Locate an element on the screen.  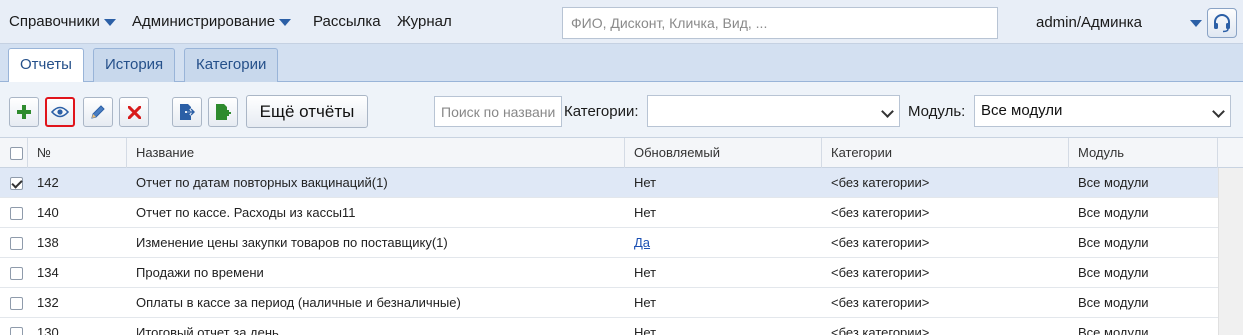
menu-directories-label: Справочники is located at coordinates (54, 21).